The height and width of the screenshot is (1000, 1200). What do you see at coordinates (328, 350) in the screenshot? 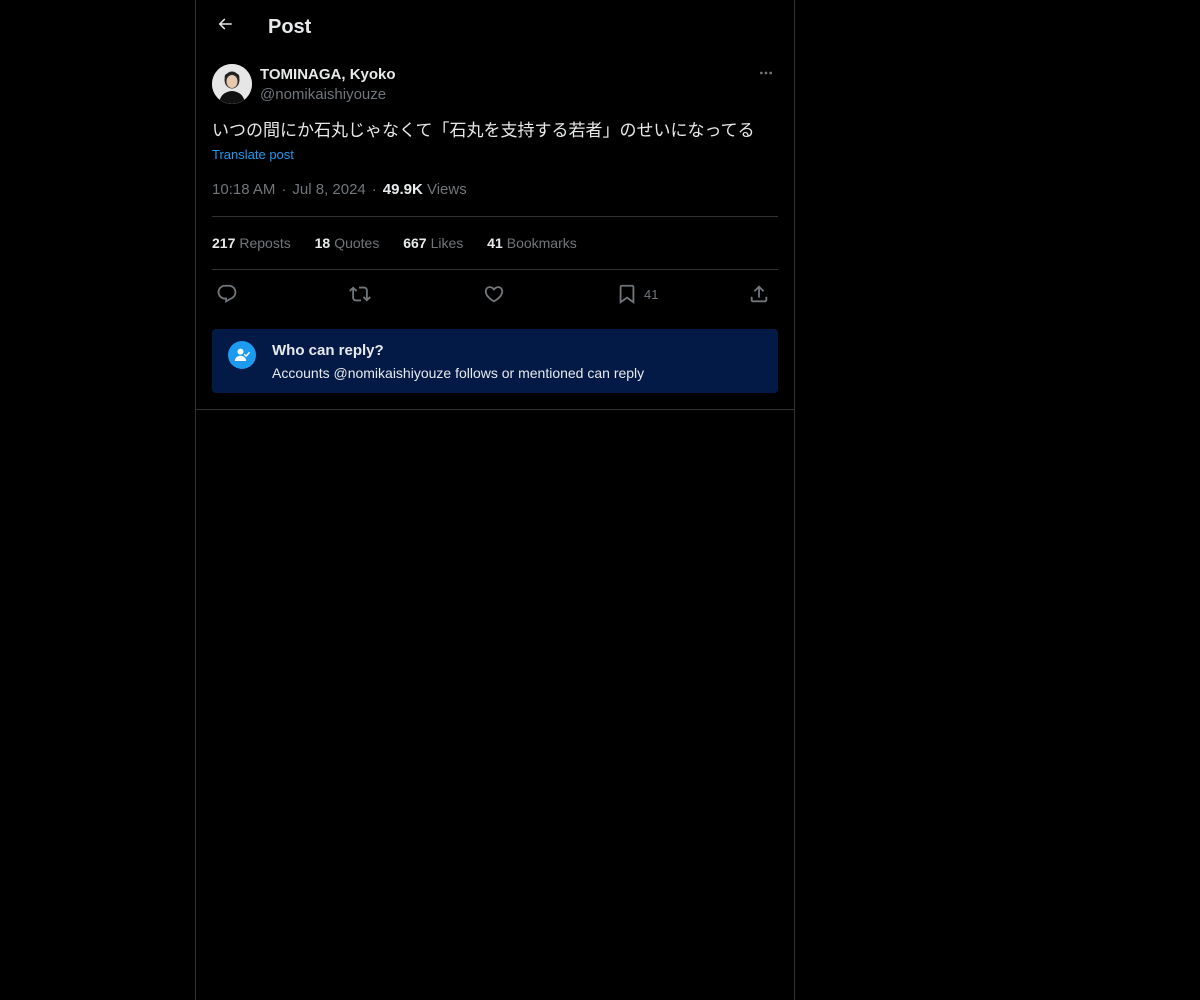
I see `reply-restriction-title: Who can reply?` at bounding box center [328, 350].